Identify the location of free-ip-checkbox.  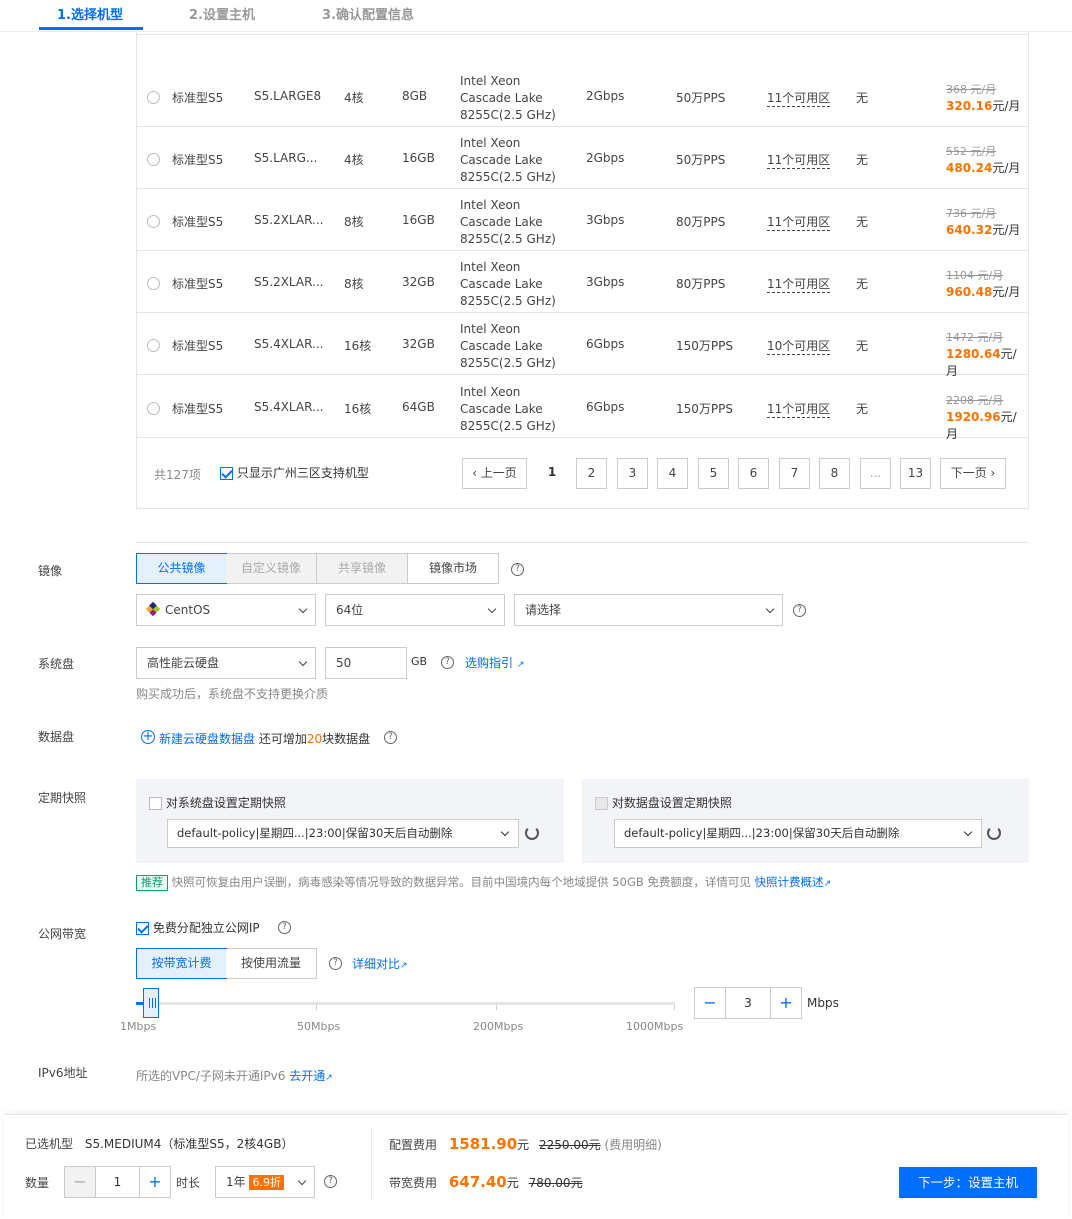
(142, 928).